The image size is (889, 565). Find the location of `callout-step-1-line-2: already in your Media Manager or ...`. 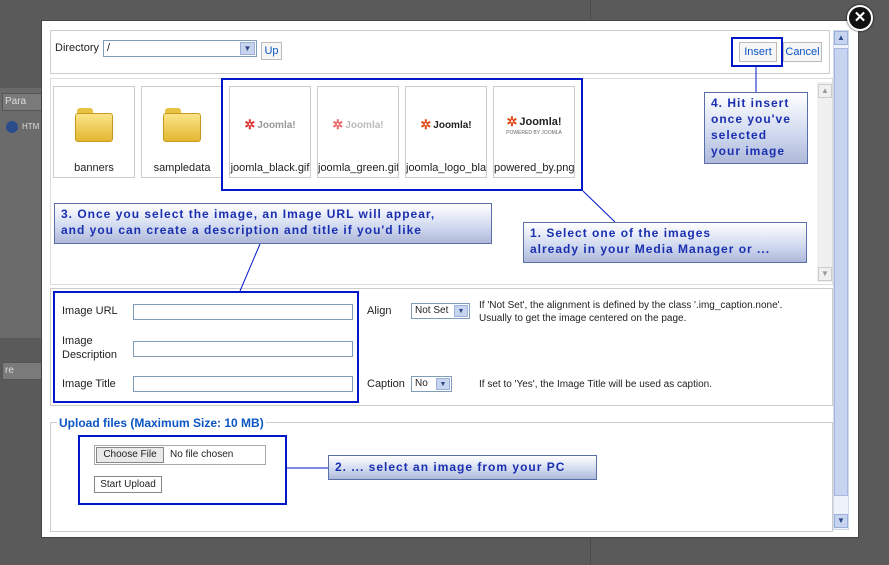

callout-step-1-line-2: already in your Media Manager or ... is located at coordinates (650, 249).